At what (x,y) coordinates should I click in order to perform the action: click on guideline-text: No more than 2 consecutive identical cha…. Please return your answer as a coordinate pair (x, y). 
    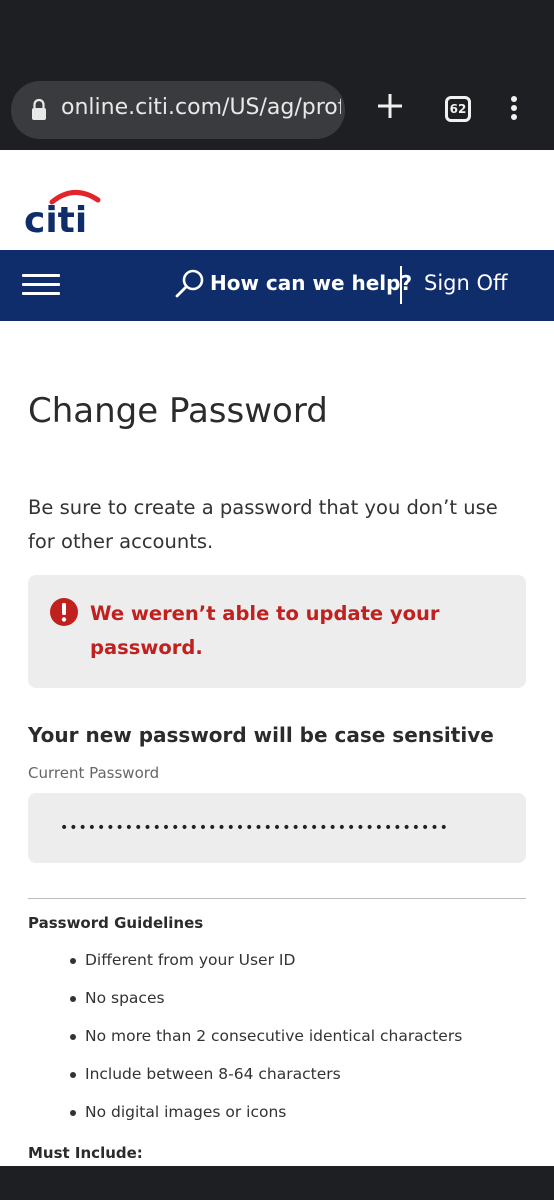
    Looking at the image, I should click on (274, 1036).